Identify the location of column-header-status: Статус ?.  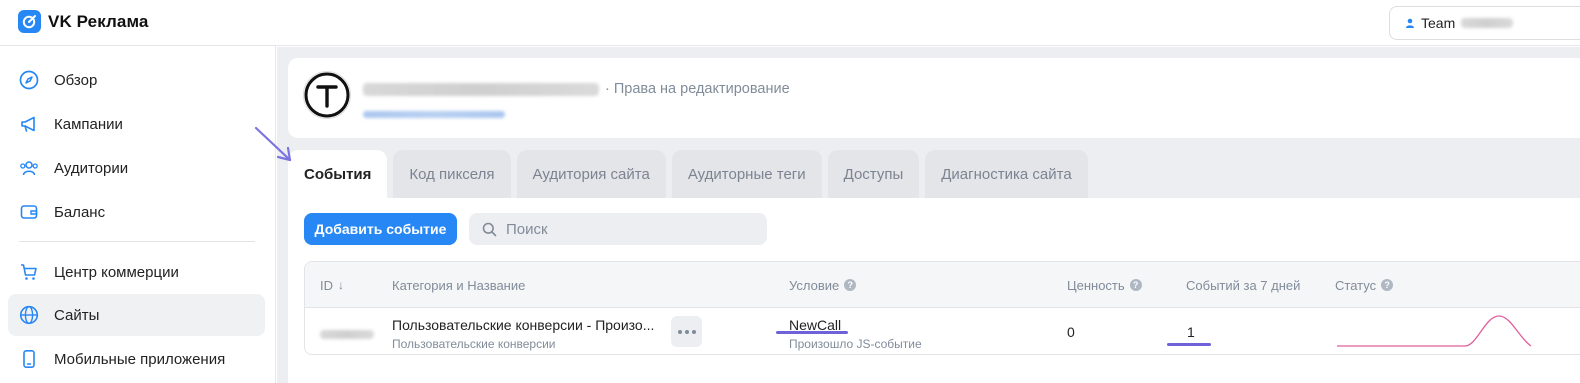
(1364, 285).